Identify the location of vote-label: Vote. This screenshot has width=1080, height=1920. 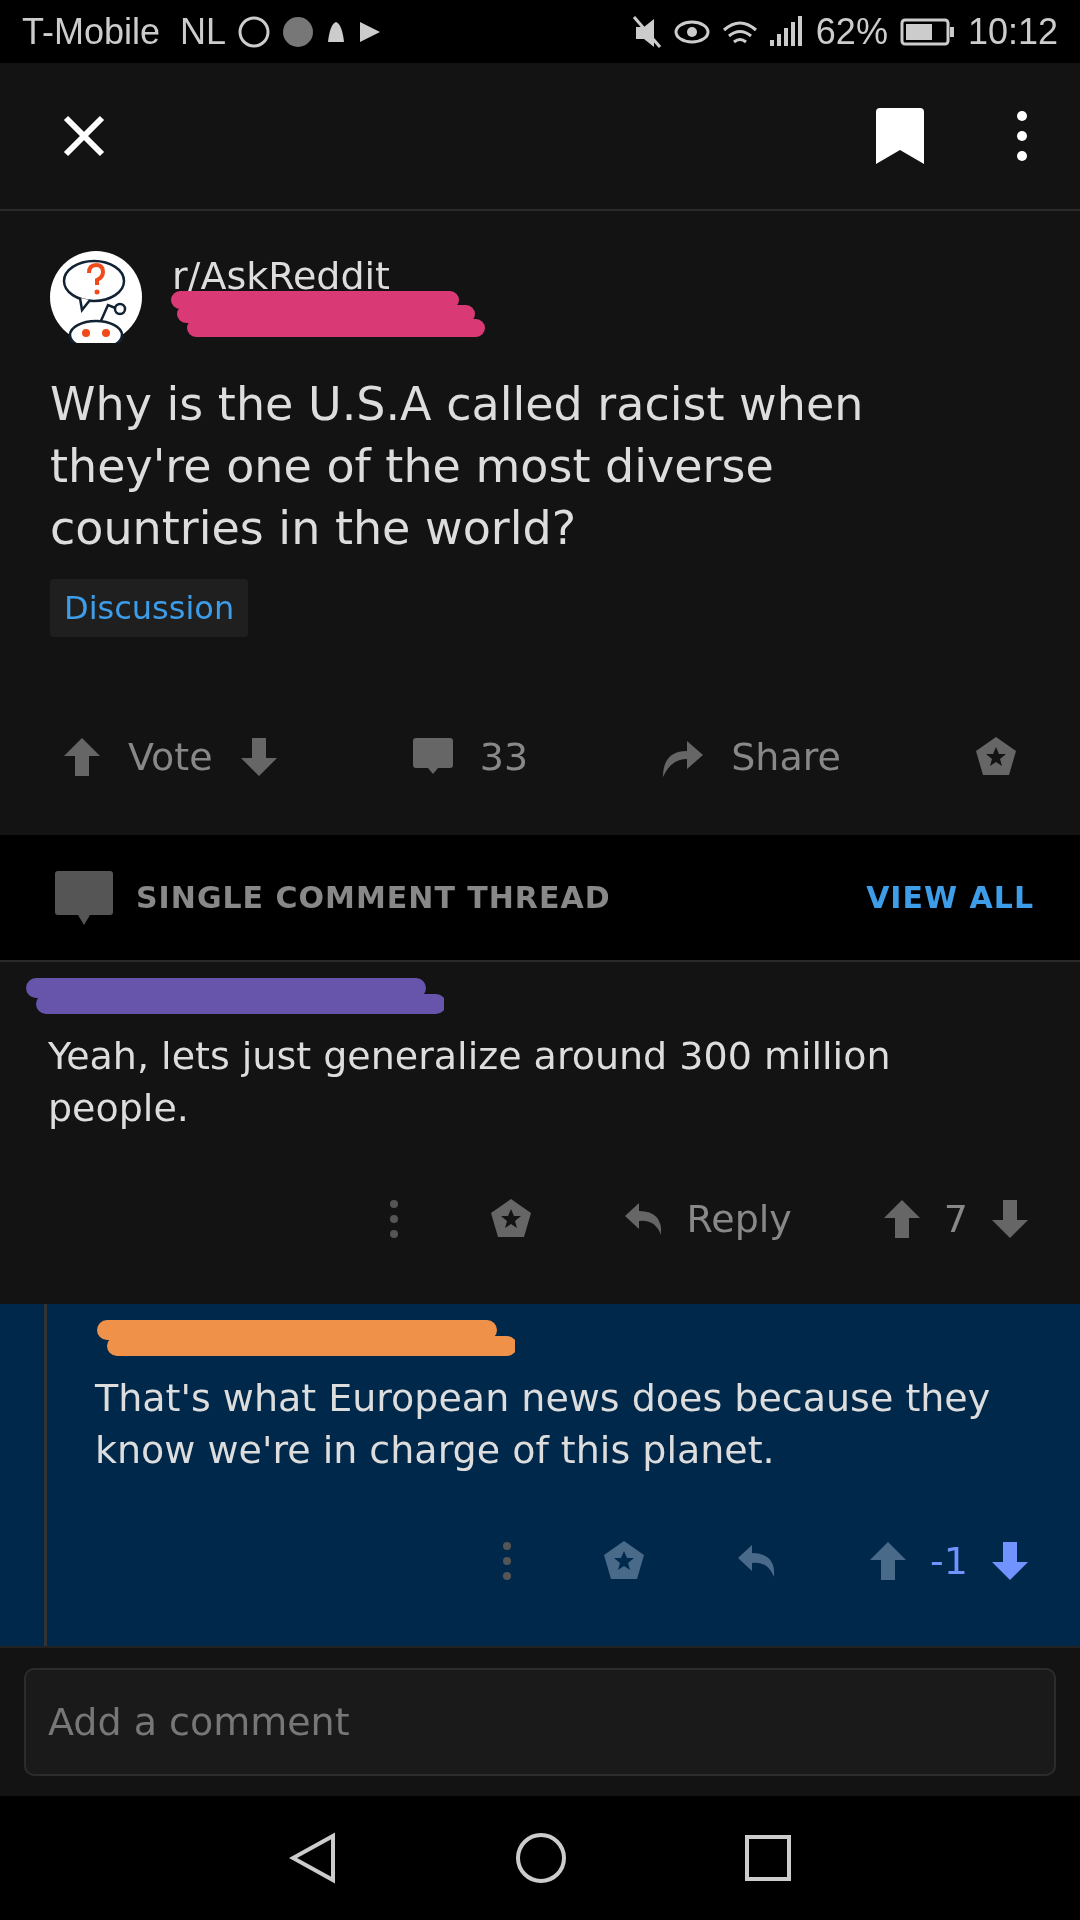
(170, 757).